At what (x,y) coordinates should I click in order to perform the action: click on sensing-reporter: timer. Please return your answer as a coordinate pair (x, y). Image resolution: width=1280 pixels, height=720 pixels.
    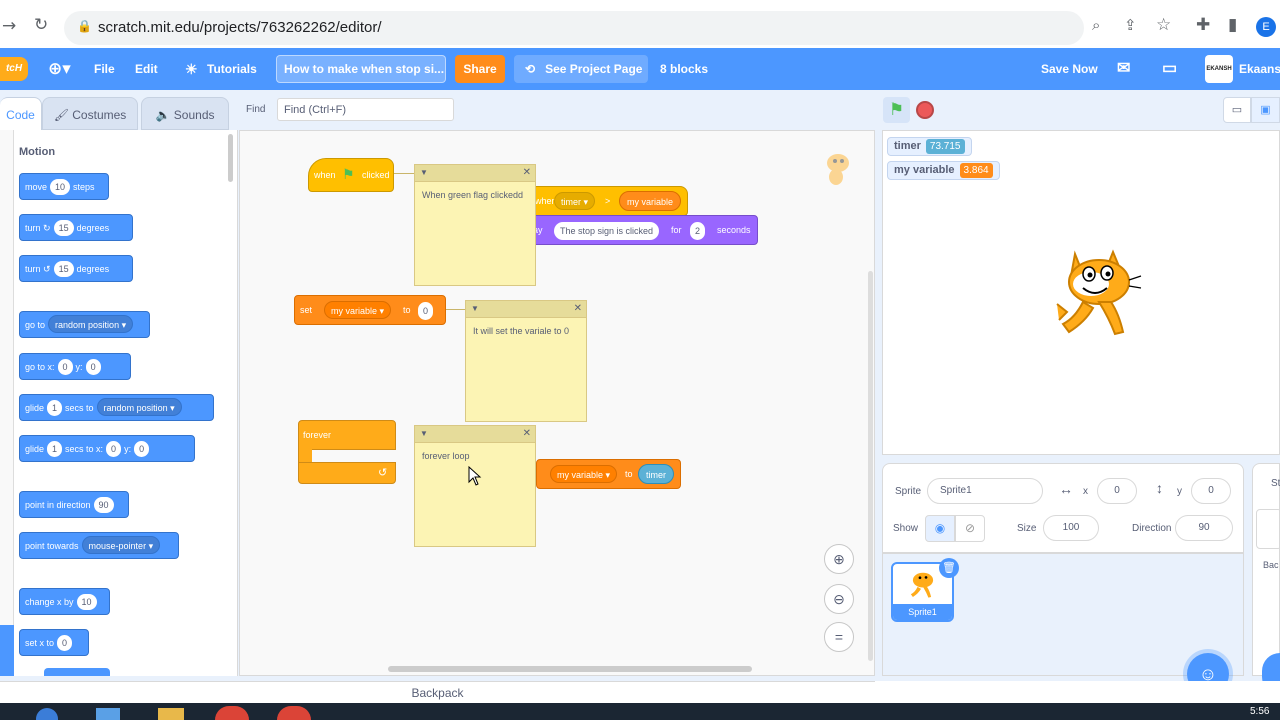
    Looking at the image, I should click on (656, 474).